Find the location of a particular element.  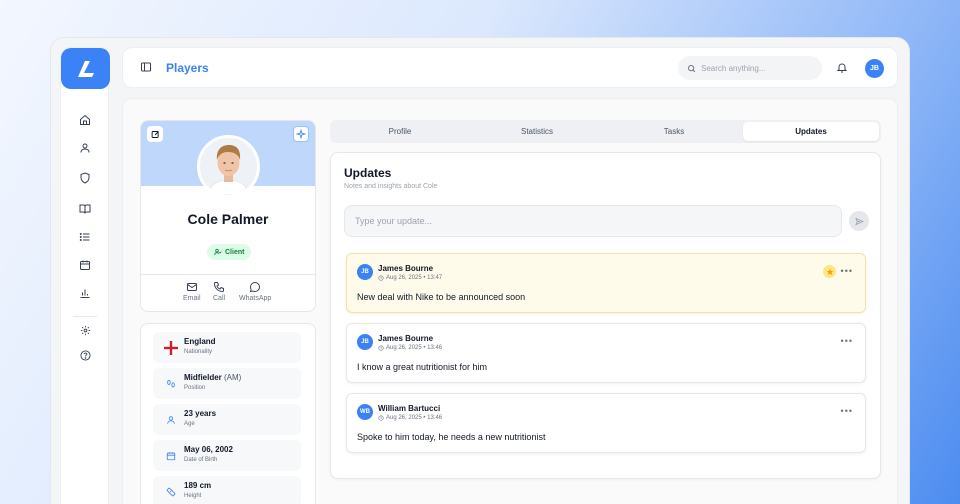

updates-subtitle: Notes and insights about Cole is located at coordinates (391, 186).